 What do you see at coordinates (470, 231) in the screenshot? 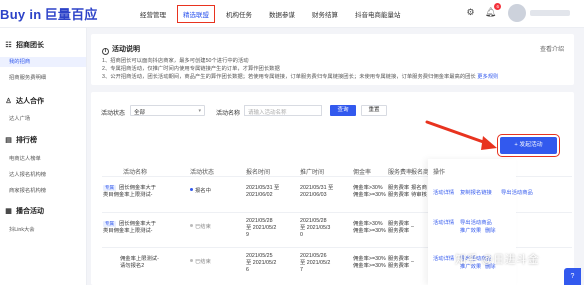
I see `promotion-effect-link: 推广效果` at bounding box center [470, 231].